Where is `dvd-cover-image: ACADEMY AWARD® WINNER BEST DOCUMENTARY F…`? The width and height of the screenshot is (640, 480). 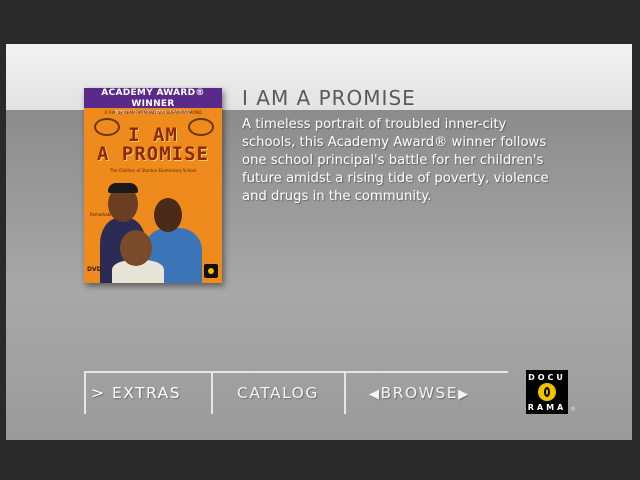 dvd-cover-image: ACADEMY AWARD® WINNER BEST DOCUMENTARY F… is located at coordinates (153, 185).